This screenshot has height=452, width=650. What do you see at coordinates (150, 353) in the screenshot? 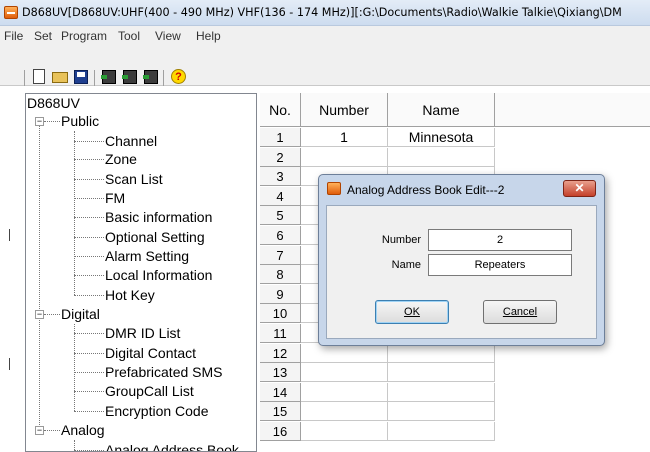
I see `tree-item-digital-contact: Digital Contact` at bounding box center [150, 353].